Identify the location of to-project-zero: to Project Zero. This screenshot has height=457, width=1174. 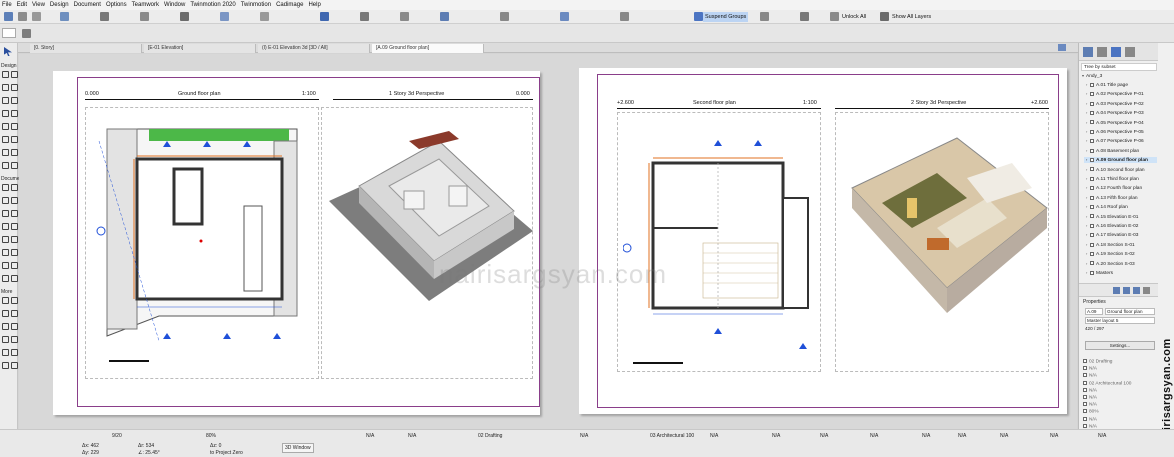
(226, 453).